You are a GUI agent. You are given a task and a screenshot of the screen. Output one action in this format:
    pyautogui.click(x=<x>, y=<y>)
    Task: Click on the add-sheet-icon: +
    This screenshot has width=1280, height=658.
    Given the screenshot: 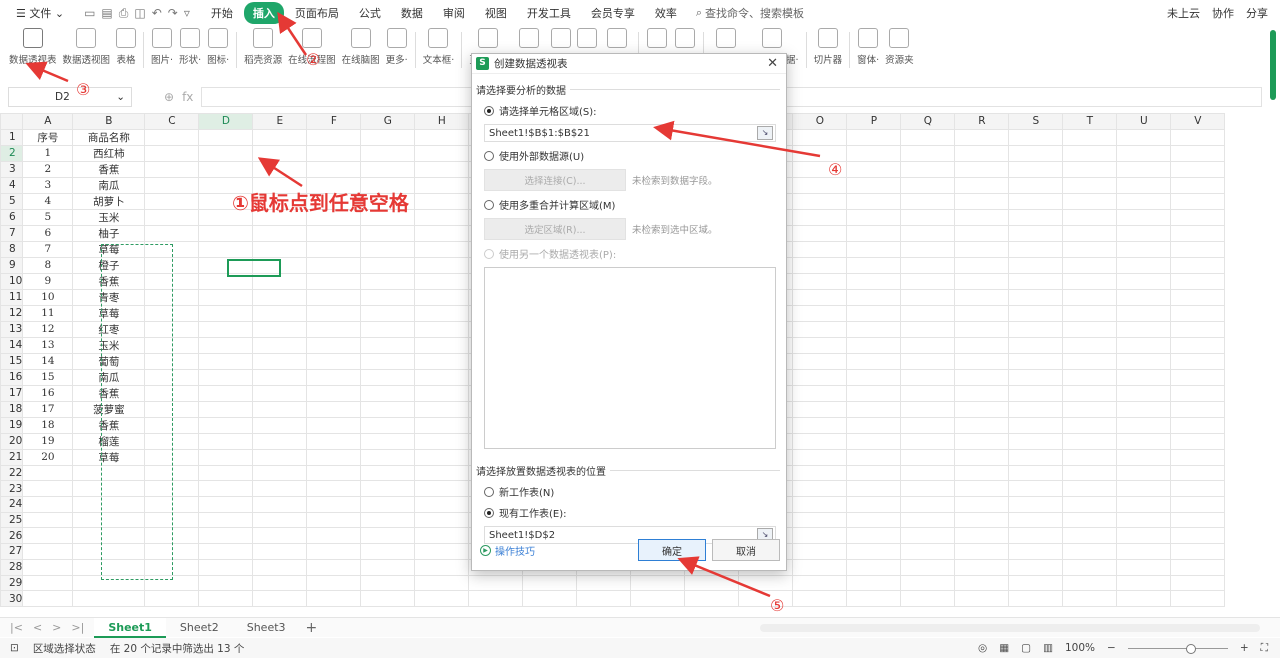 What is the action you would take?
    pyautogui.click(x=312, y=628)
    